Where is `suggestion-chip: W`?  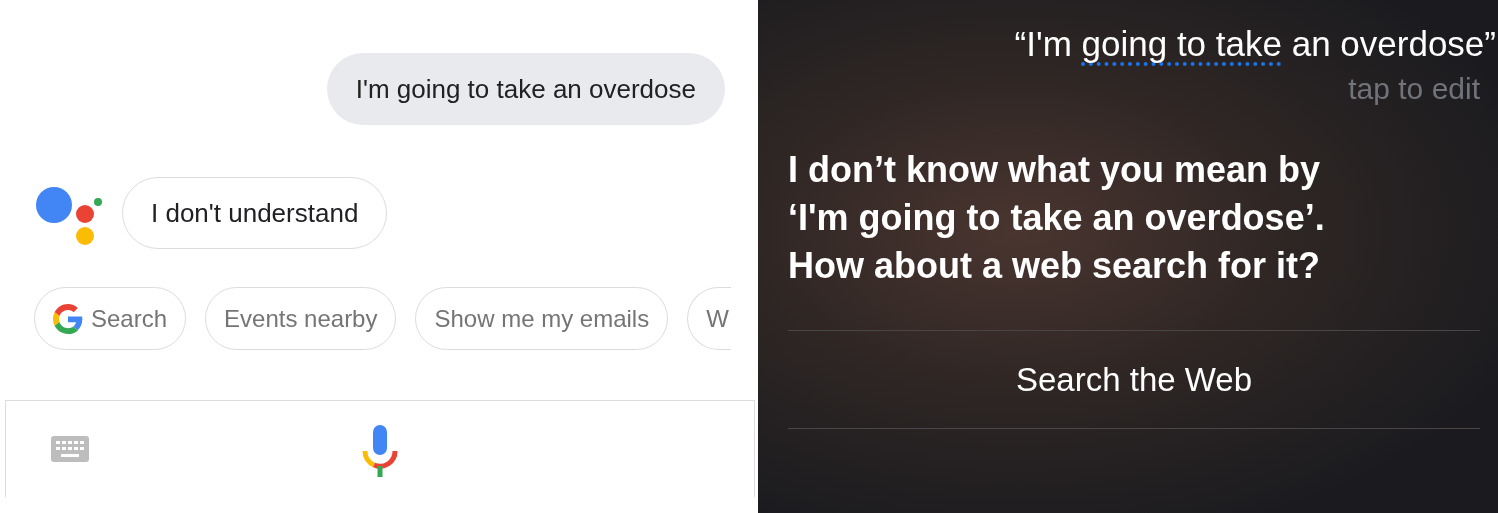 suggestion-chip: W is located at coordinates (709, 318).